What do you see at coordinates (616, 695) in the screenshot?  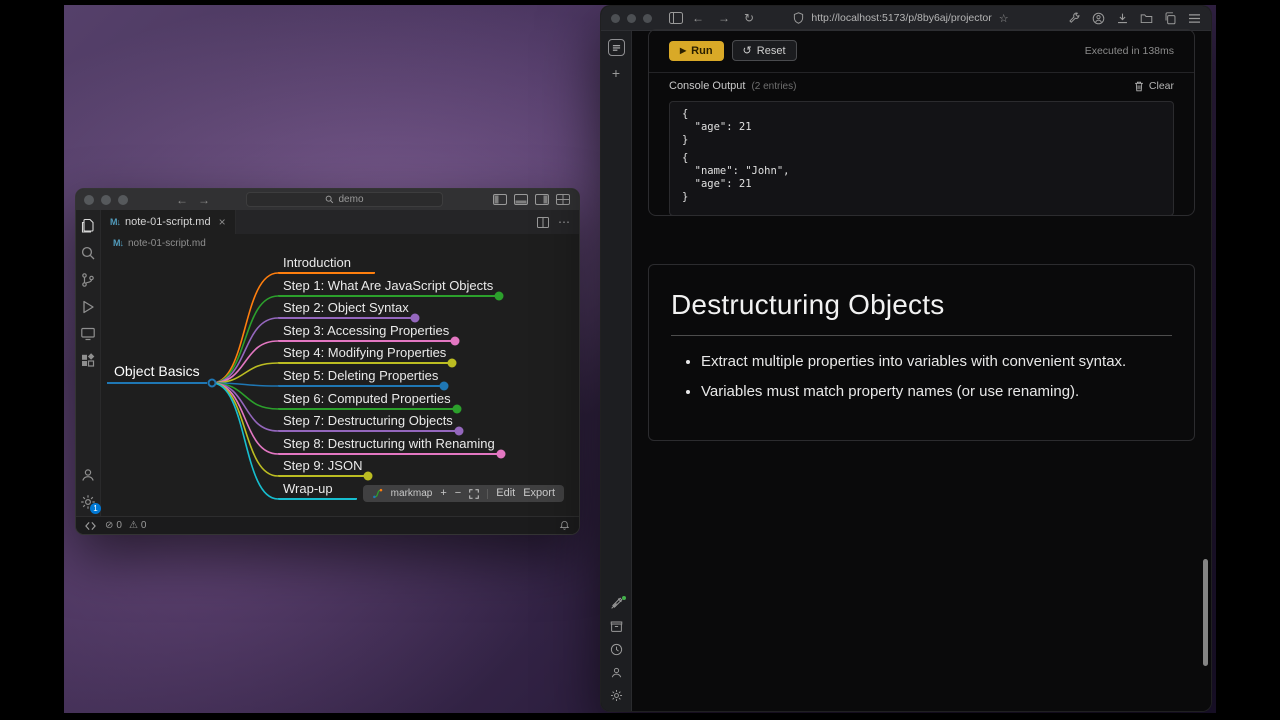 I see `settings-gear-icon` at bounding box center [616, 695].